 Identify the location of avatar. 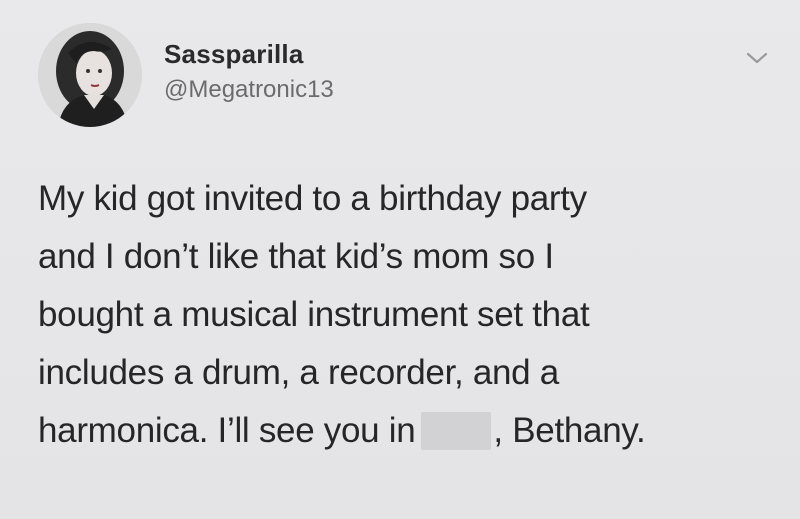
(90, 75).